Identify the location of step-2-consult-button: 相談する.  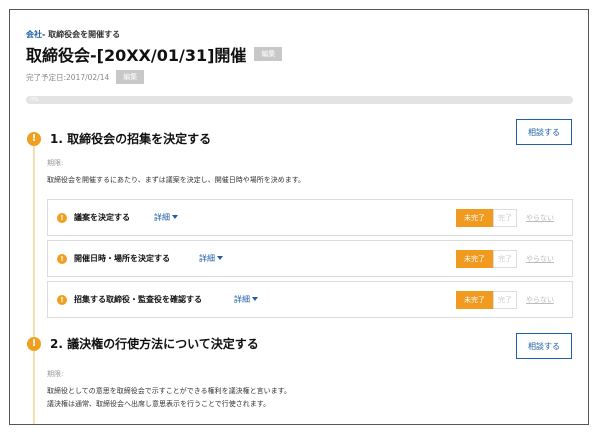
(544, 346).